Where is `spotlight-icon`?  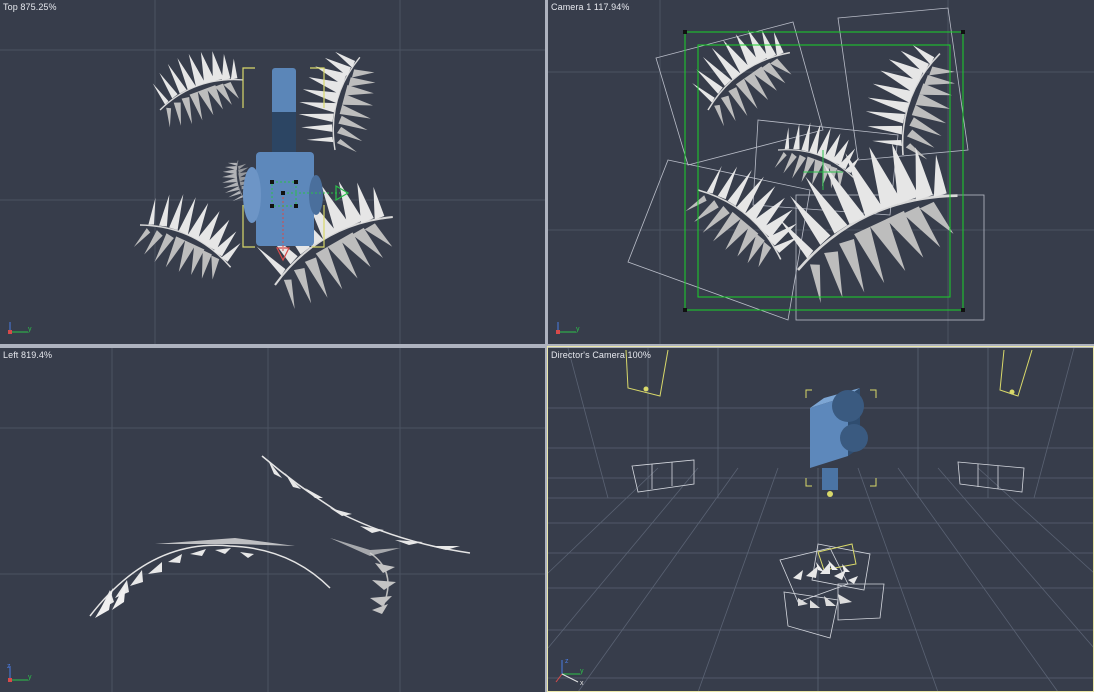
spotlight-icon is located at coordinates (829, 373).